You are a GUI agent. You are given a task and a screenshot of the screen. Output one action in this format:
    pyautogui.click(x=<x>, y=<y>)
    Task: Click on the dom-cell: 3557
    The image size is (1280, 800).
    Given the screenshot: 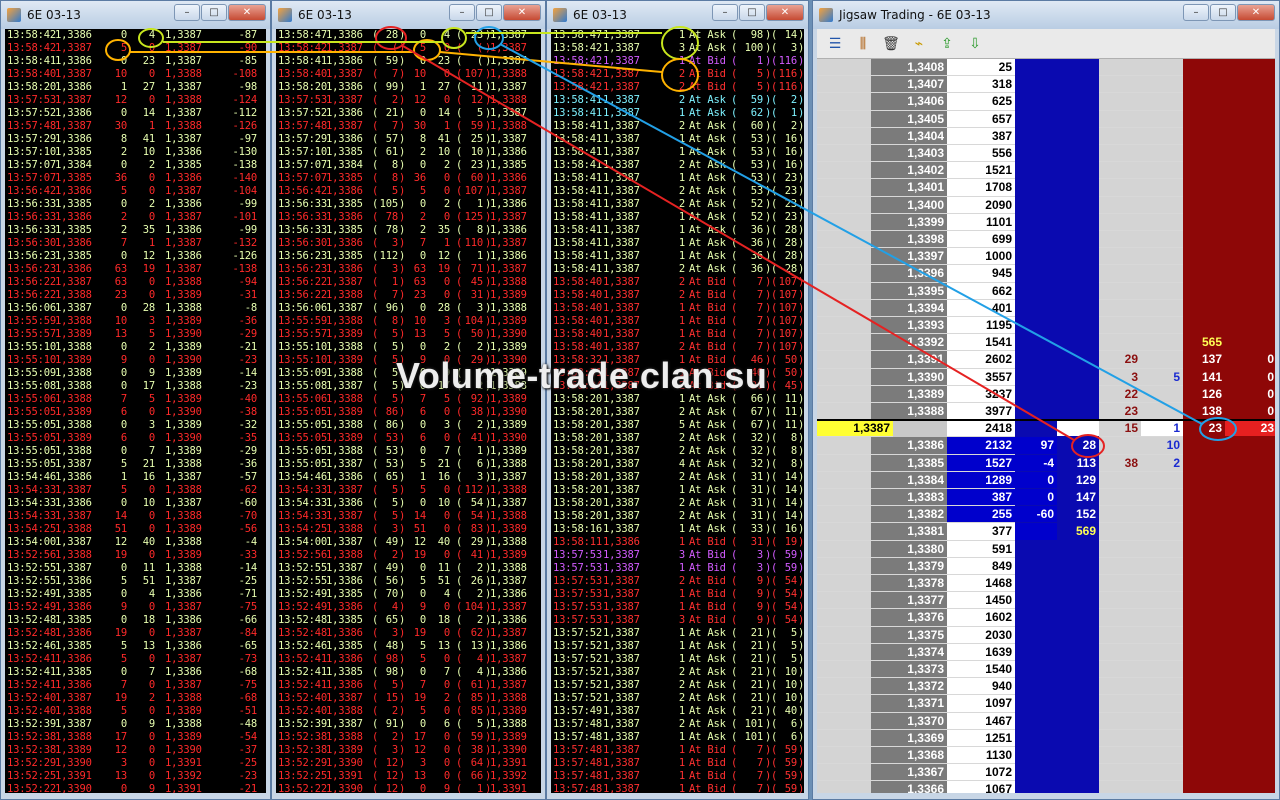 What is the action you would take?
    pyautogui.click(x=981, y=377)
    